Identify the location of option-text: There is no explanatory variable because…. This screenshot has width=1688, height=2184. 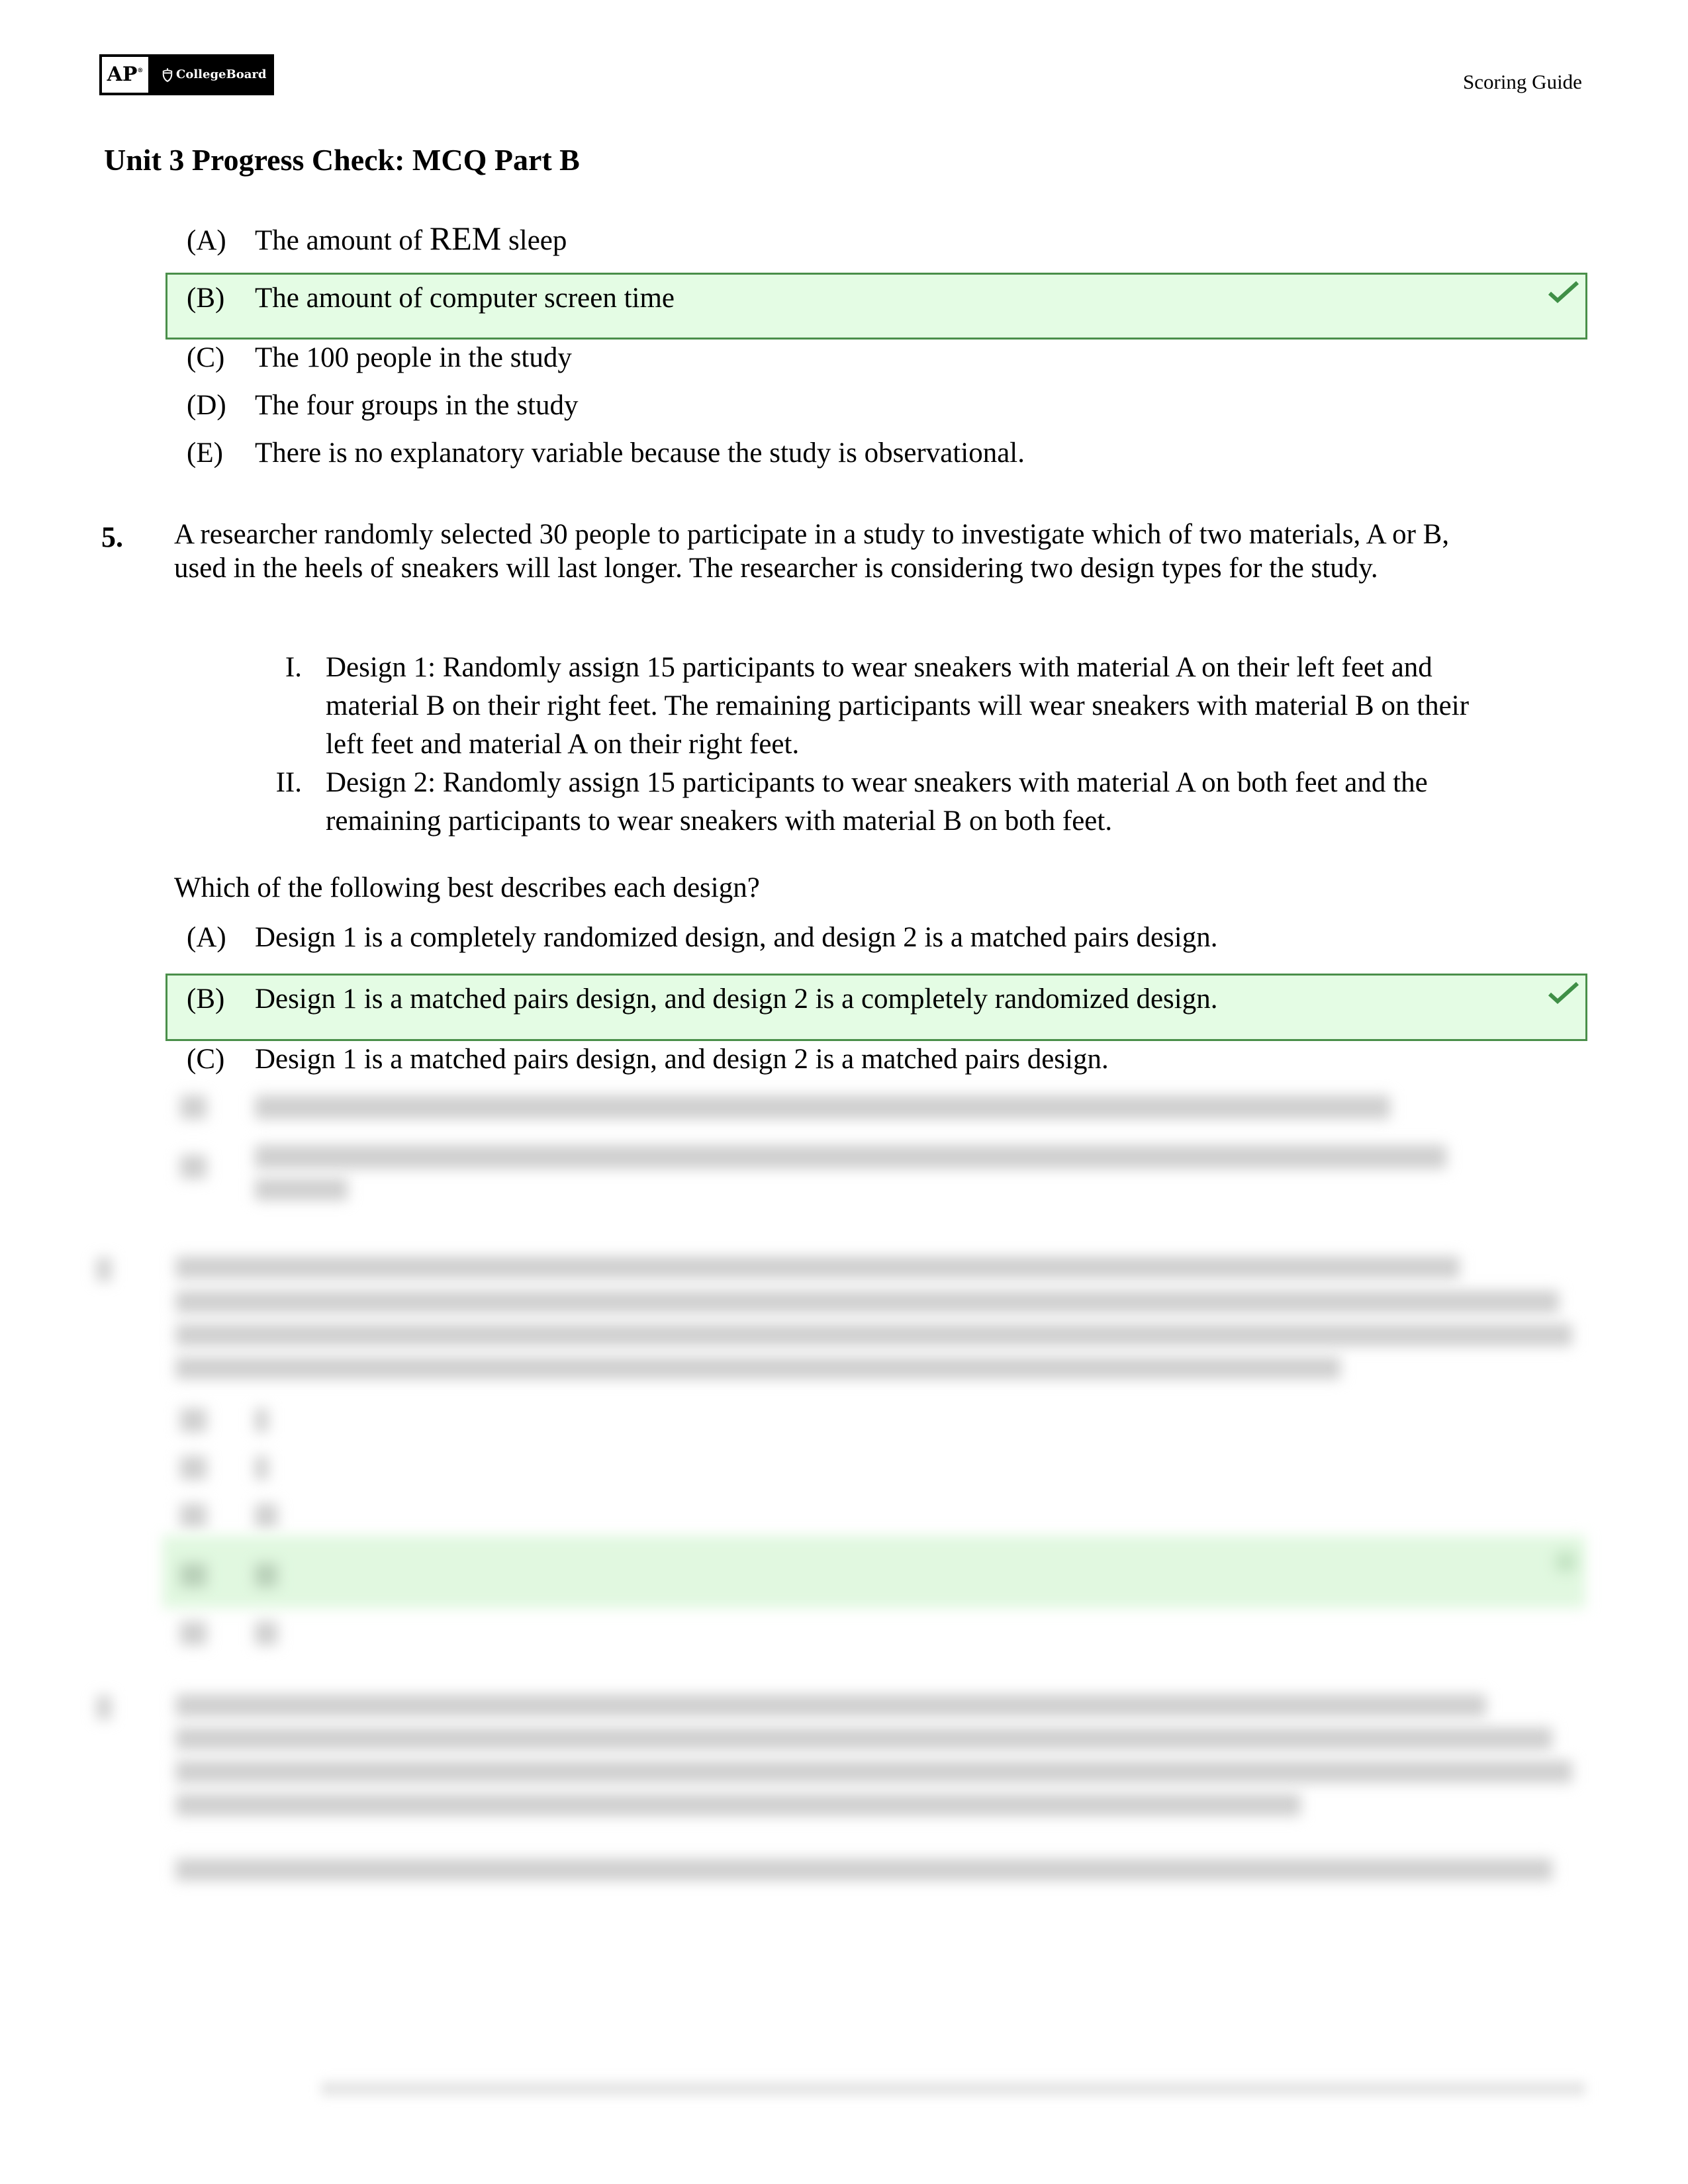
(640, 453).